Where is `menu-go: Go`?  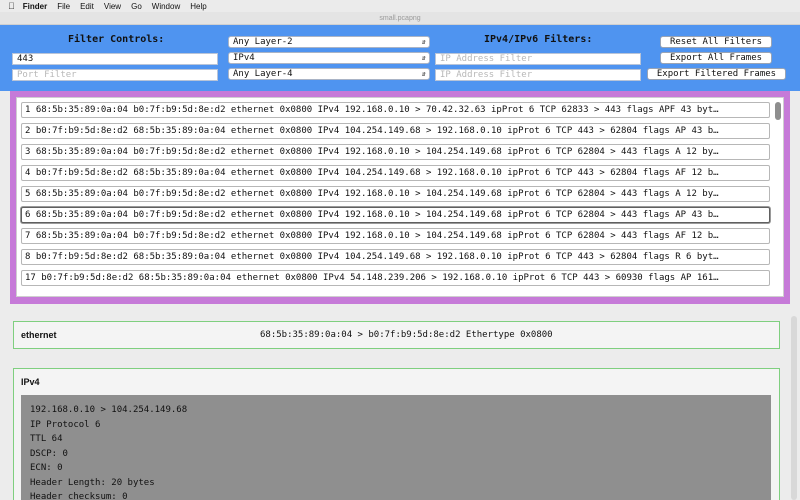
menu-go: Go is located at coordinates (136, 6).